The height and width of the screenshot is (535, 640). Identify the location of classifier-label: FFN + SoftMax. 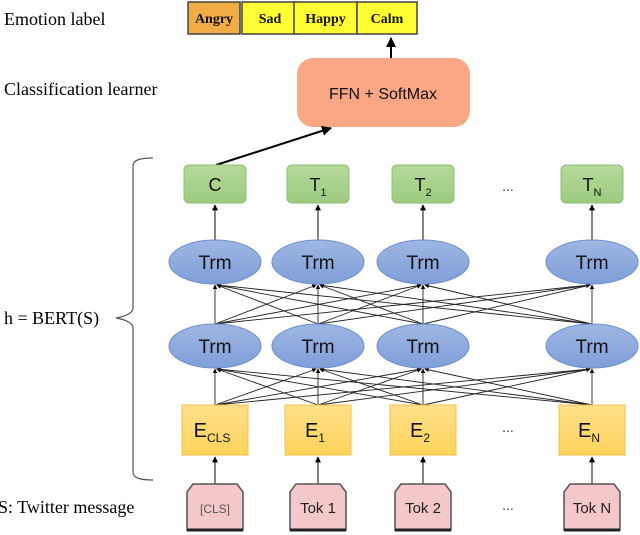
(383, 94).